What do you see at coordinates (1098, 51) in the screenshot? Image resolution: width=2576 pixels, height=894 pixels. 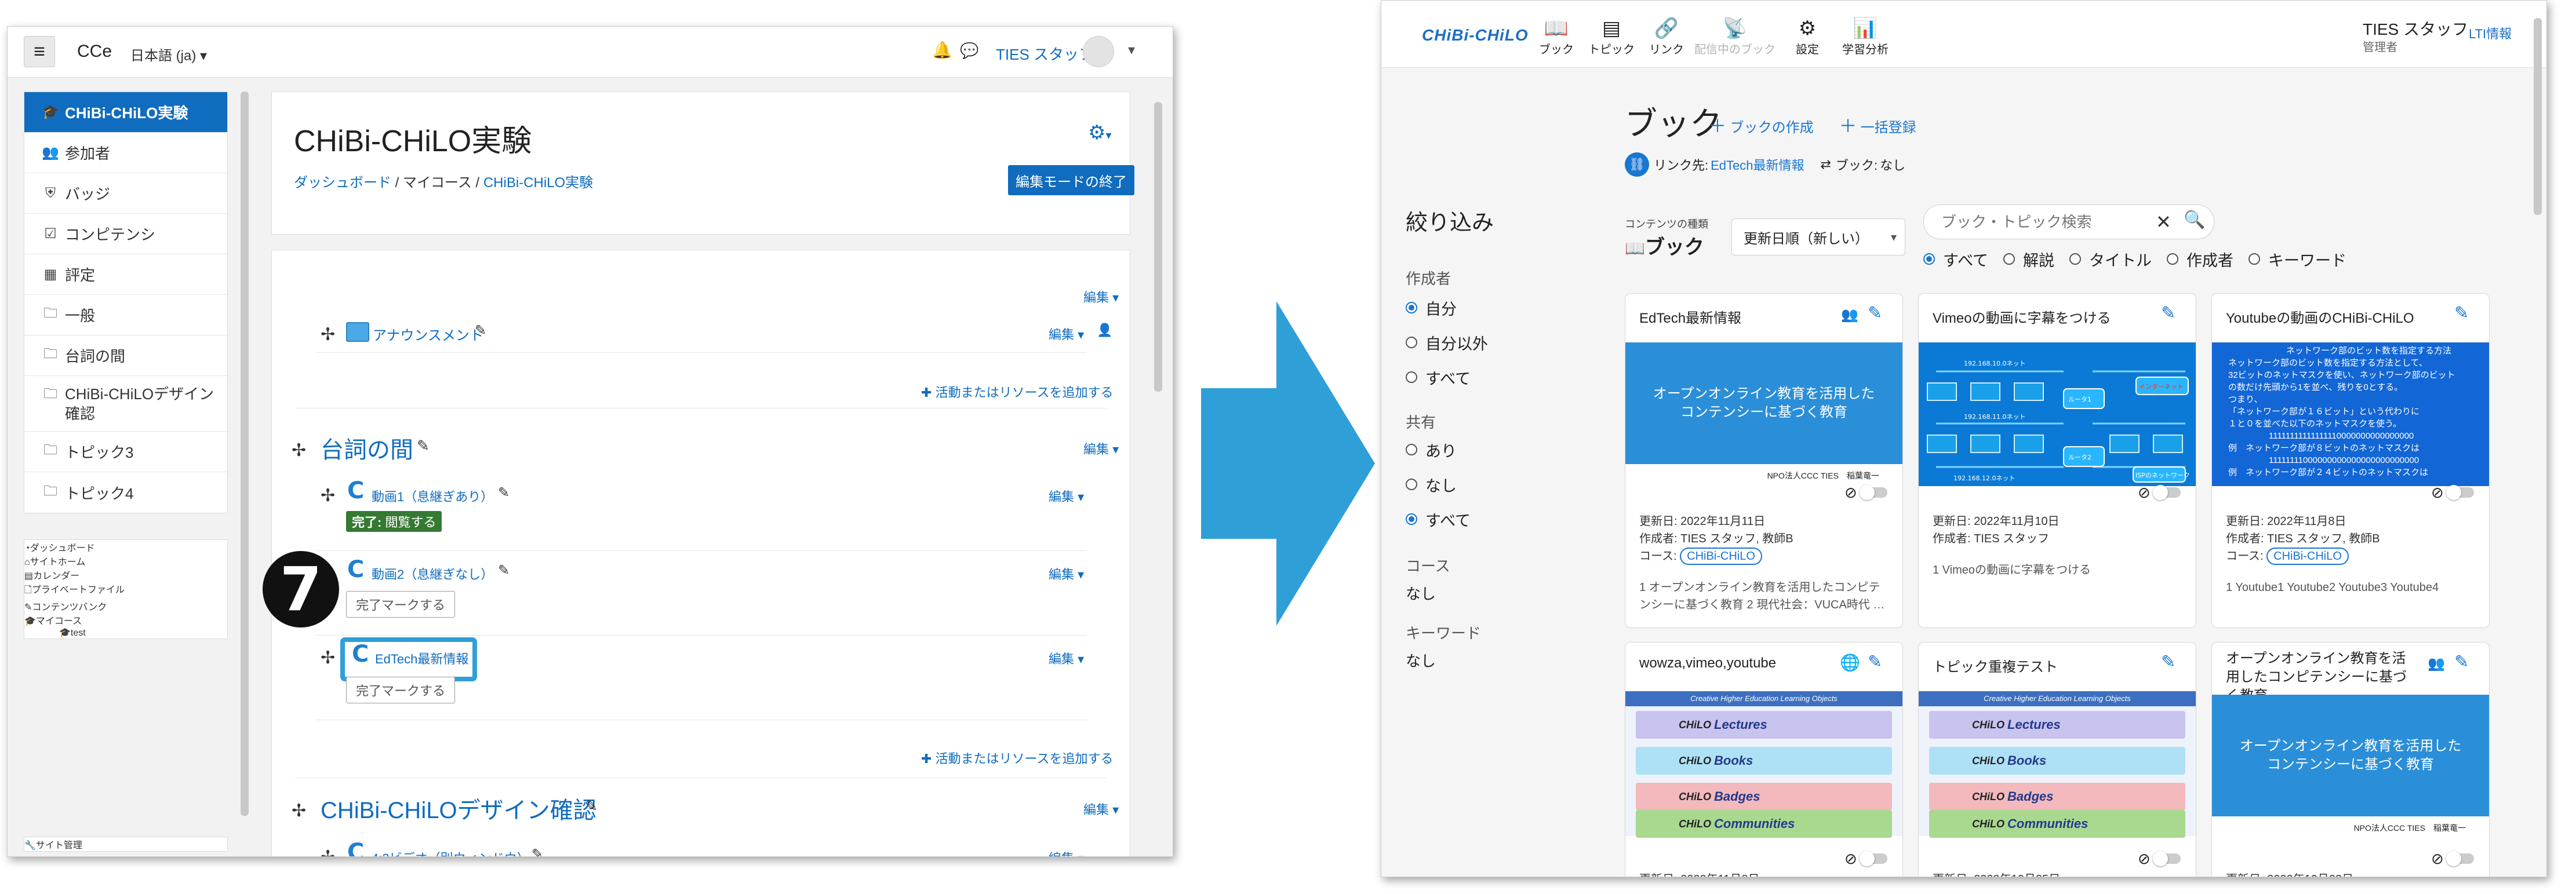 I see `avatar` at bounding box center [1098, 51].